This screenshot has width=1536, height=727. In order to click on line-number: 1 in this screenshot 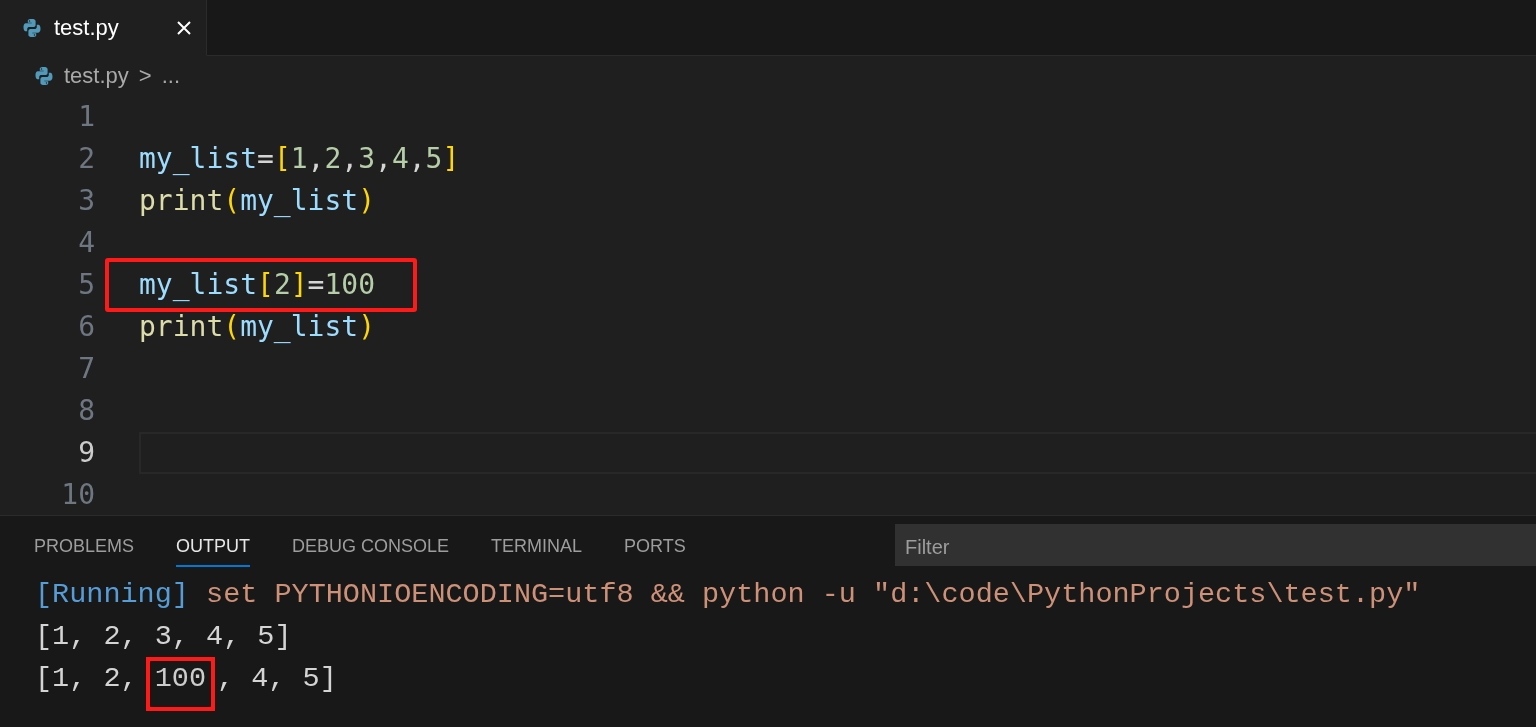, I will do `click(86, 117)`.